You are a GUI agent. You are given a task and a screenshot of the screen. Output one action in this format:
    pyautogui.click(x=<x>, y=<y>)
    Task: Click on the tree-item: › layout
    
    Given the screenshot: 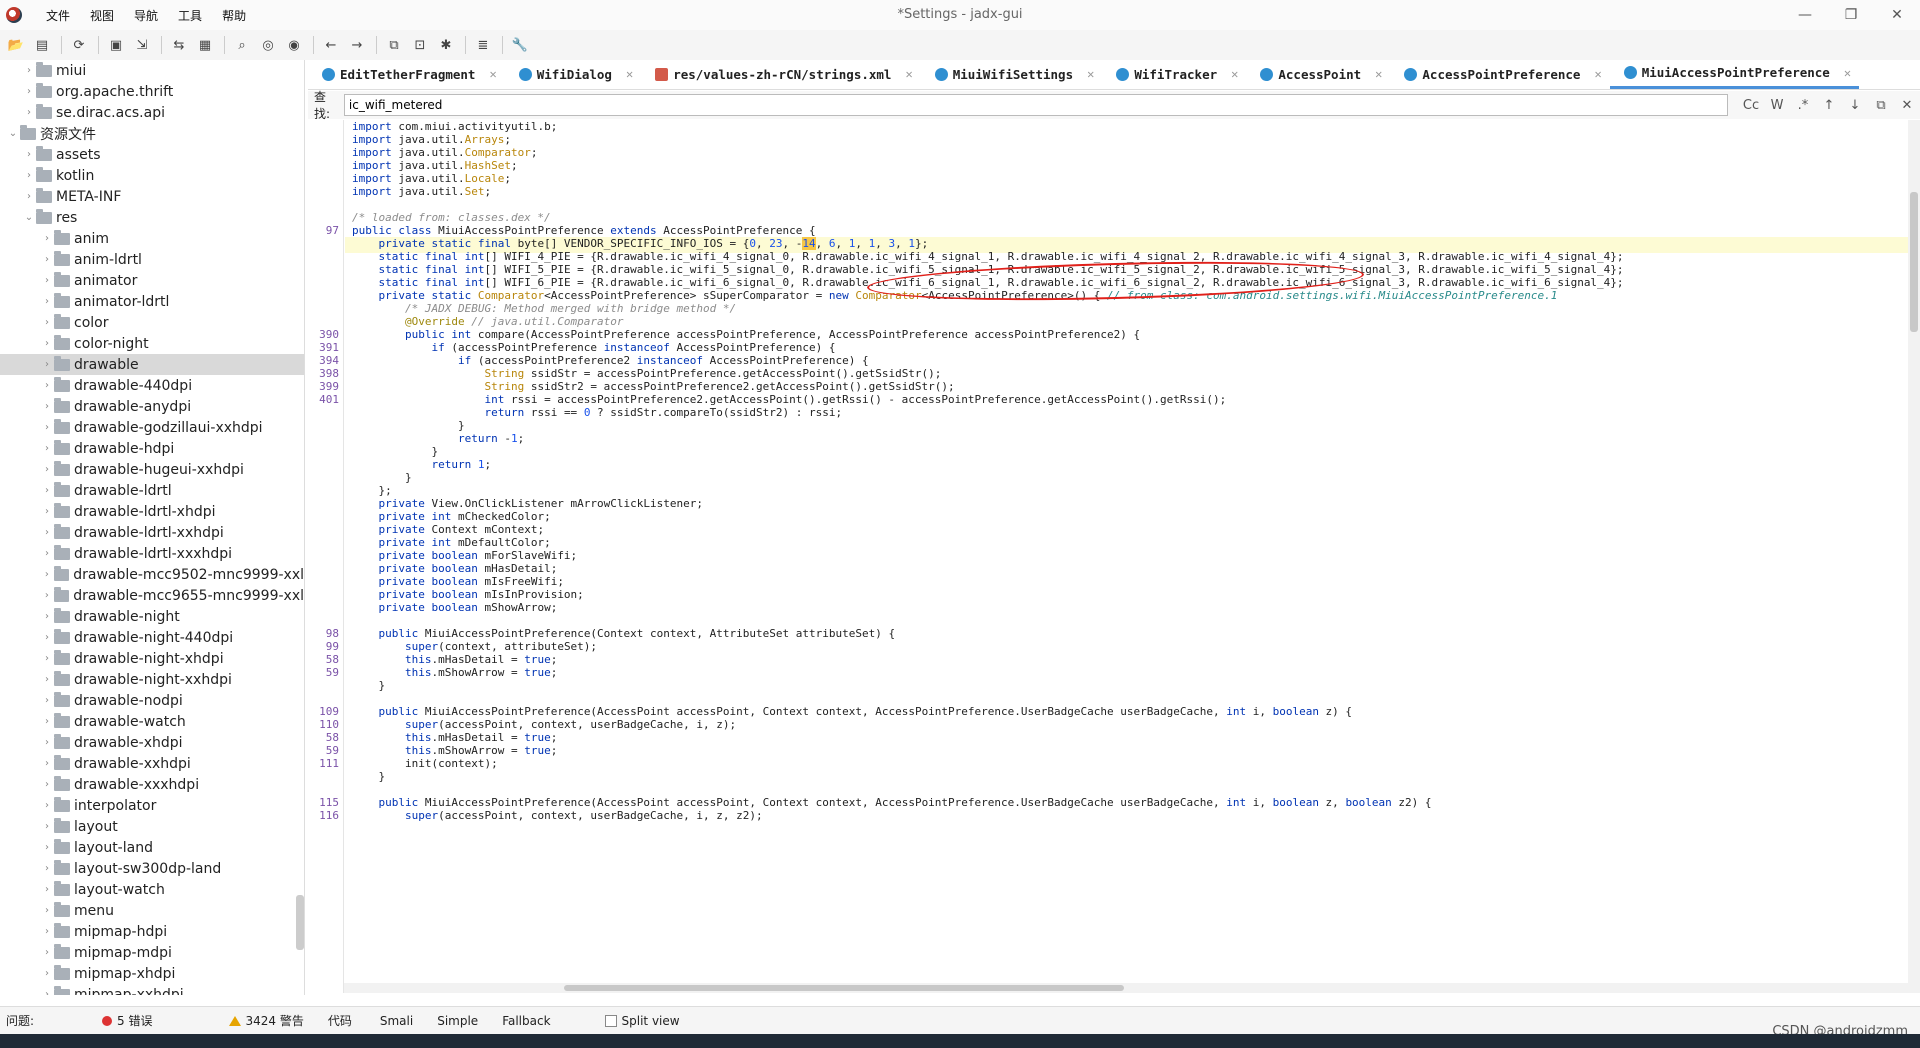 What is the action you would take?
    pyautogui.click(x=152, y=826)
    